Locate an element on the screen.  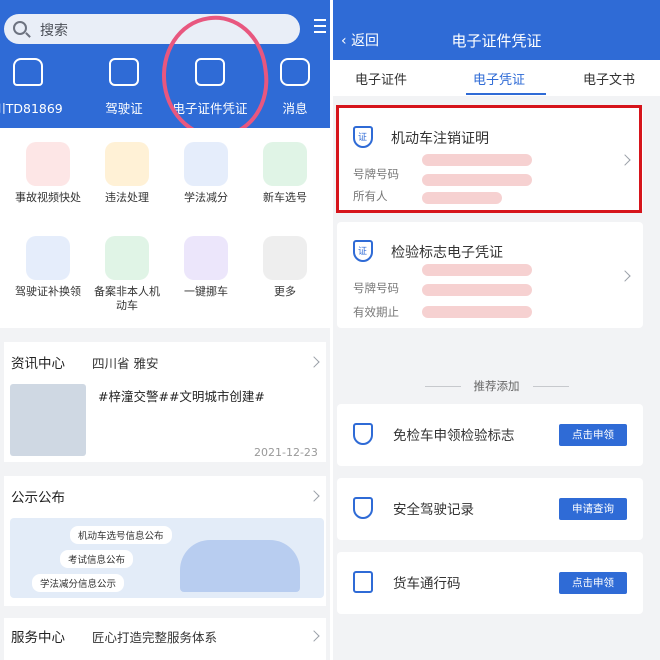
public-pill: 学法减分信息公示 is located at coordinates (78, 583).